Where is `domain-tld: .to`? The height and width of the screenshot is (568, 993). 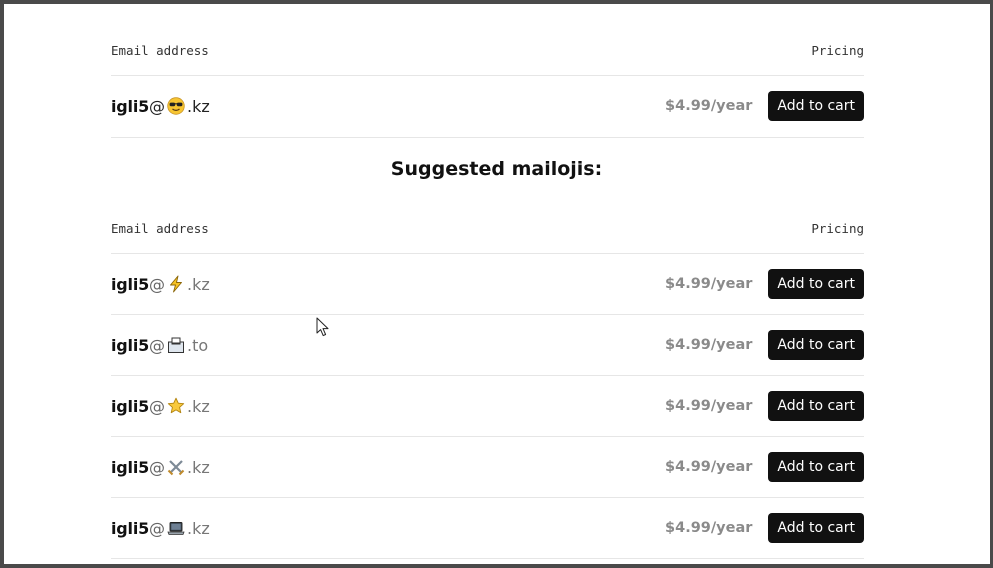
domain-tld: .to is located at coordinates (198, 345).